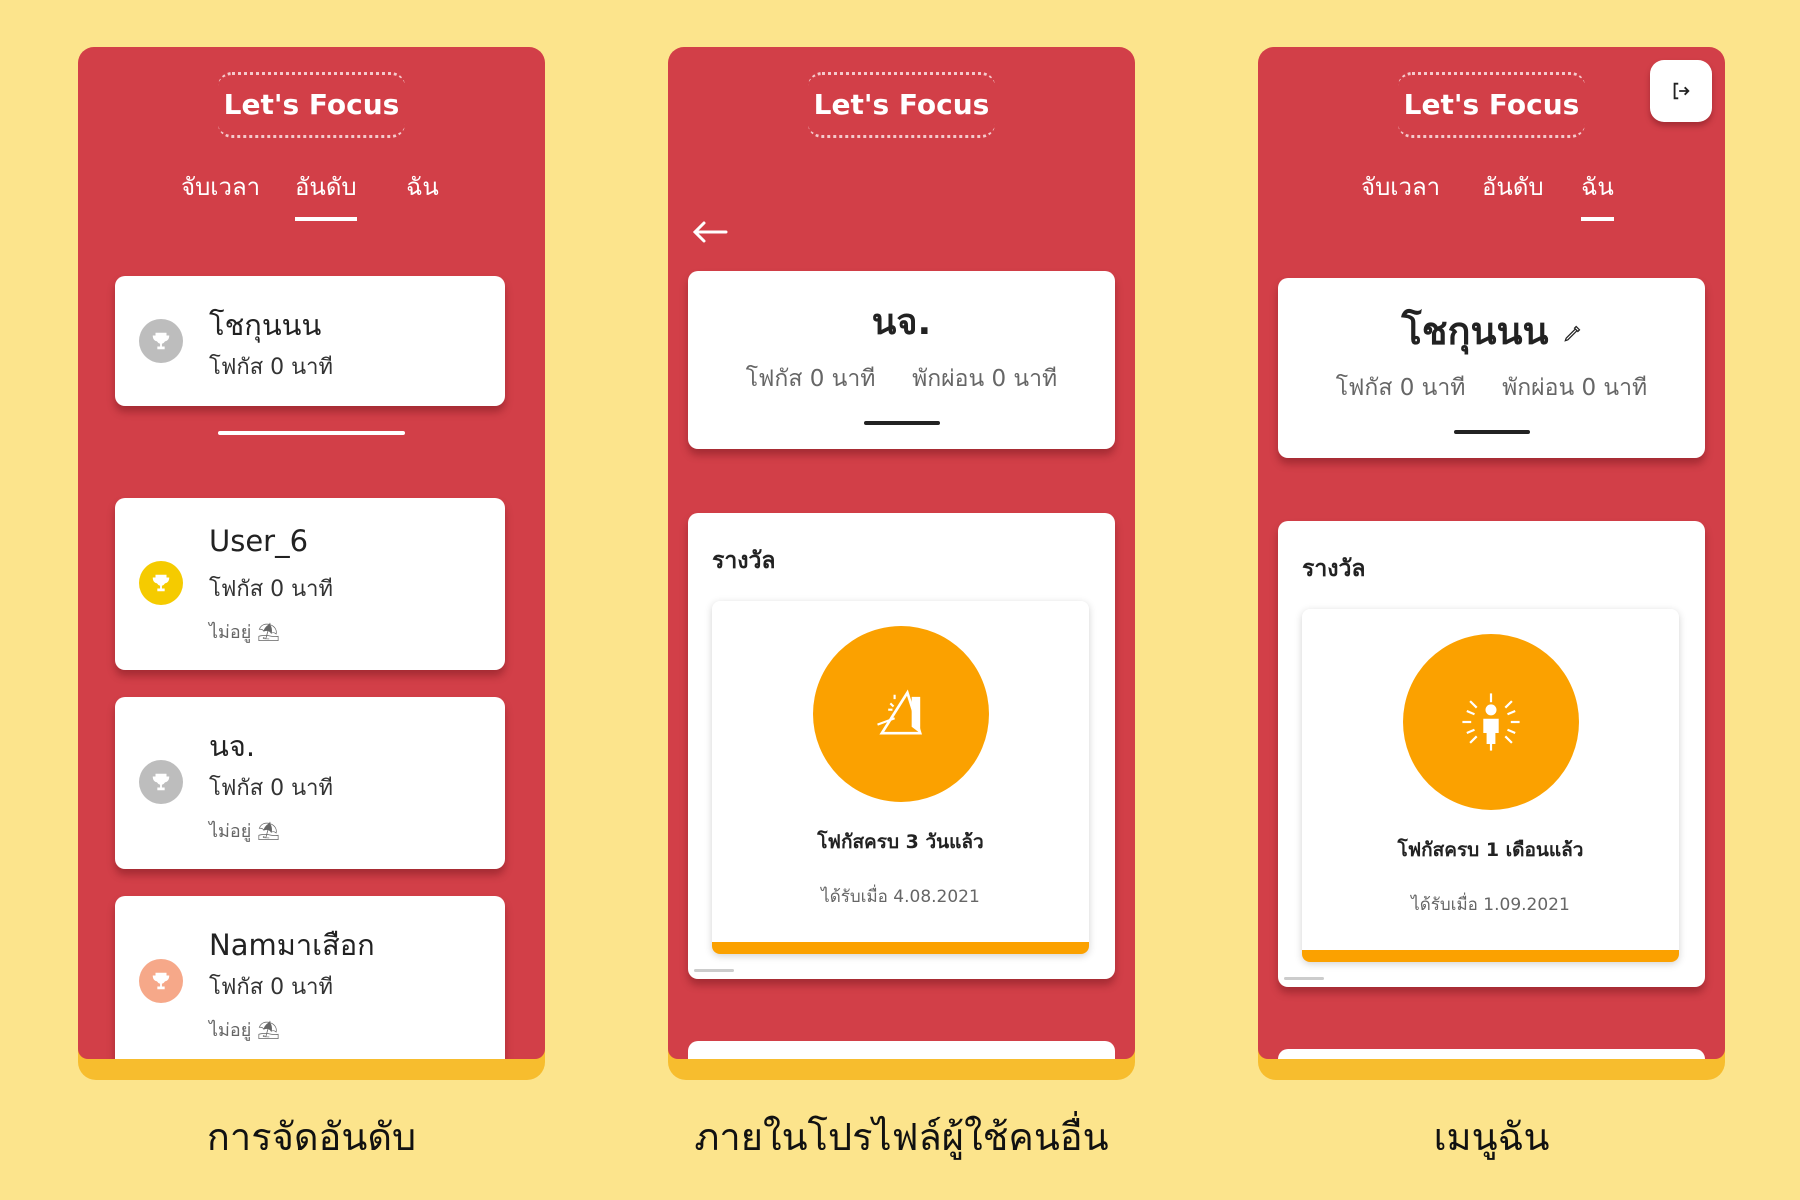 The height and width of the screenshot is (1200, 1800). I want to click on user-name: นจ., so click(232, 746).